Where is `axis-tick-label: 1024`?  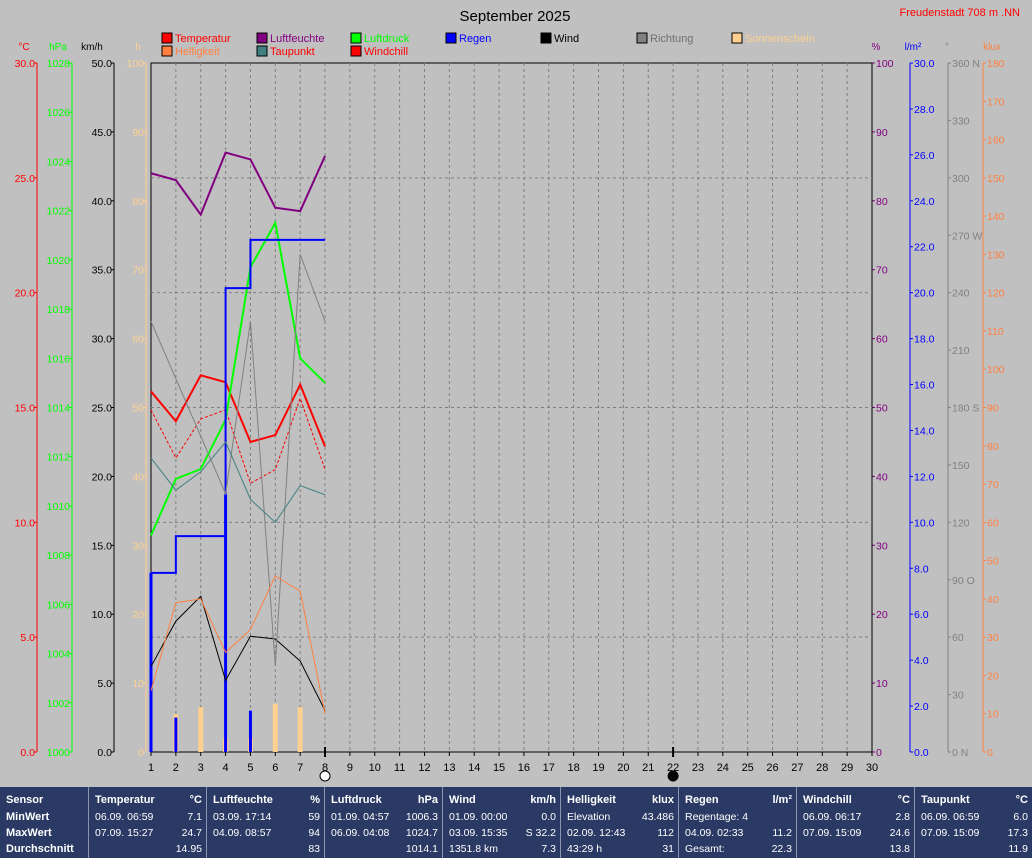 axis-tick-label: 1024 is located at coordinates (59, 162).